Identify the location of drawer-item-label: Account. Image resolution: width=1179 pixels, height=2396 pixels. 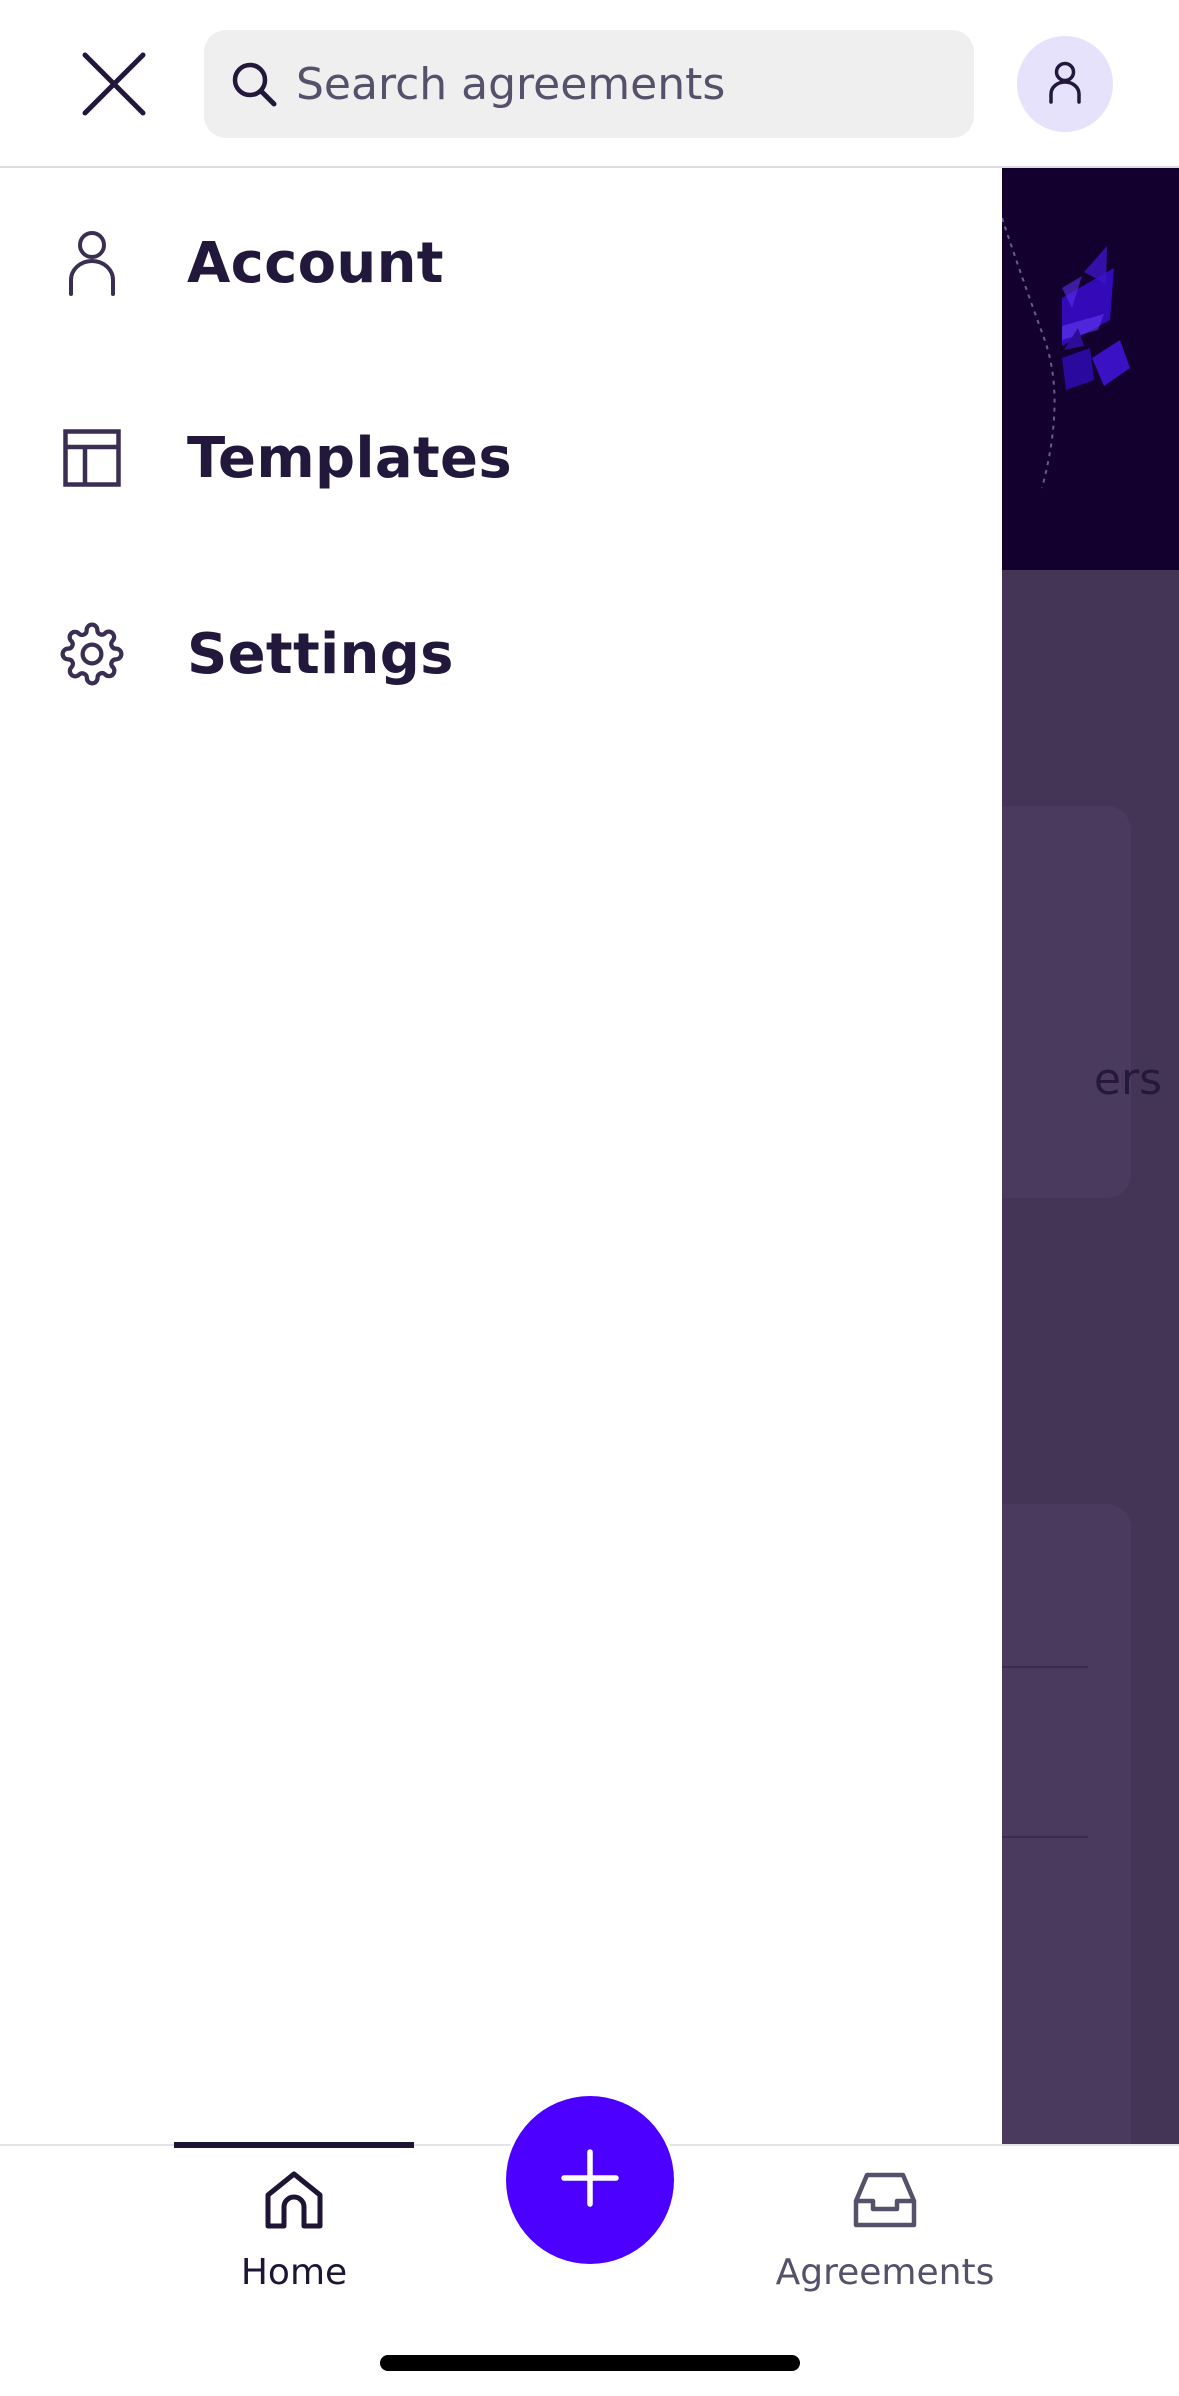
(315, 263).